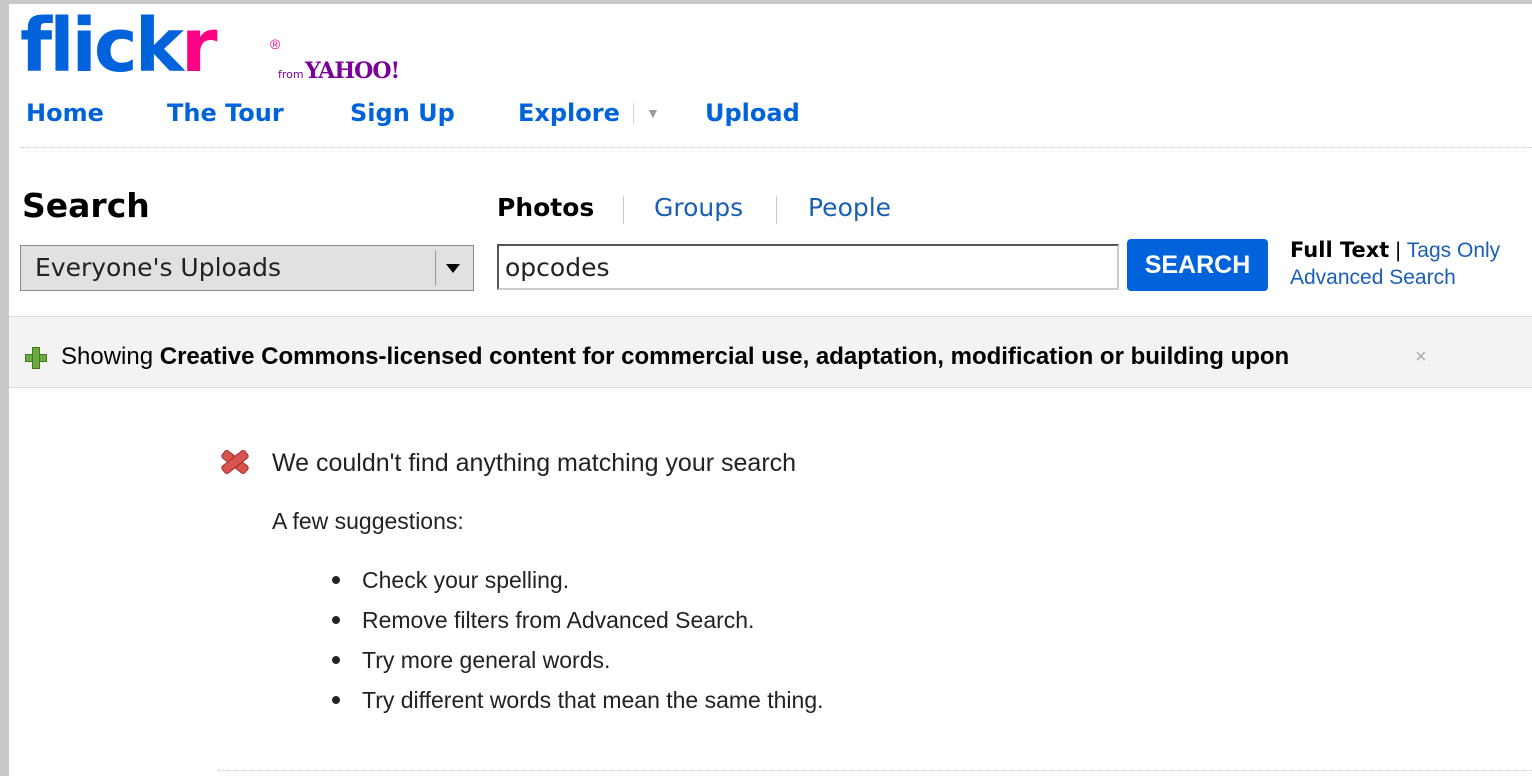 The width and height of the screenshot is (1532, 776). What do you see at coordinates (577, 625) in the screenshot?
I see `list-item: Remove filters from Advanced Search.` at bounding box center [577, 625].